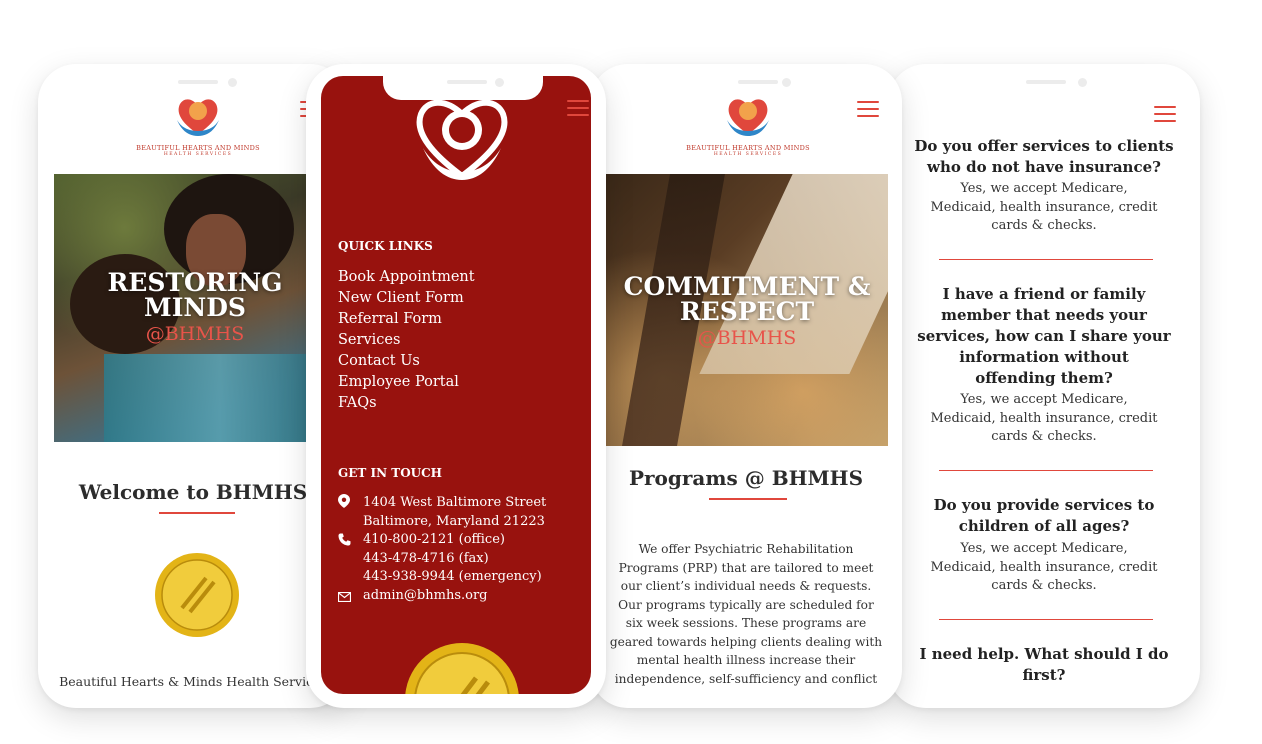 This screenshot has width=1262, height=744. Describe the element at coordinates (357, 403) in the screenshot. I see `quick-link-faqs: FAQs` at that location.